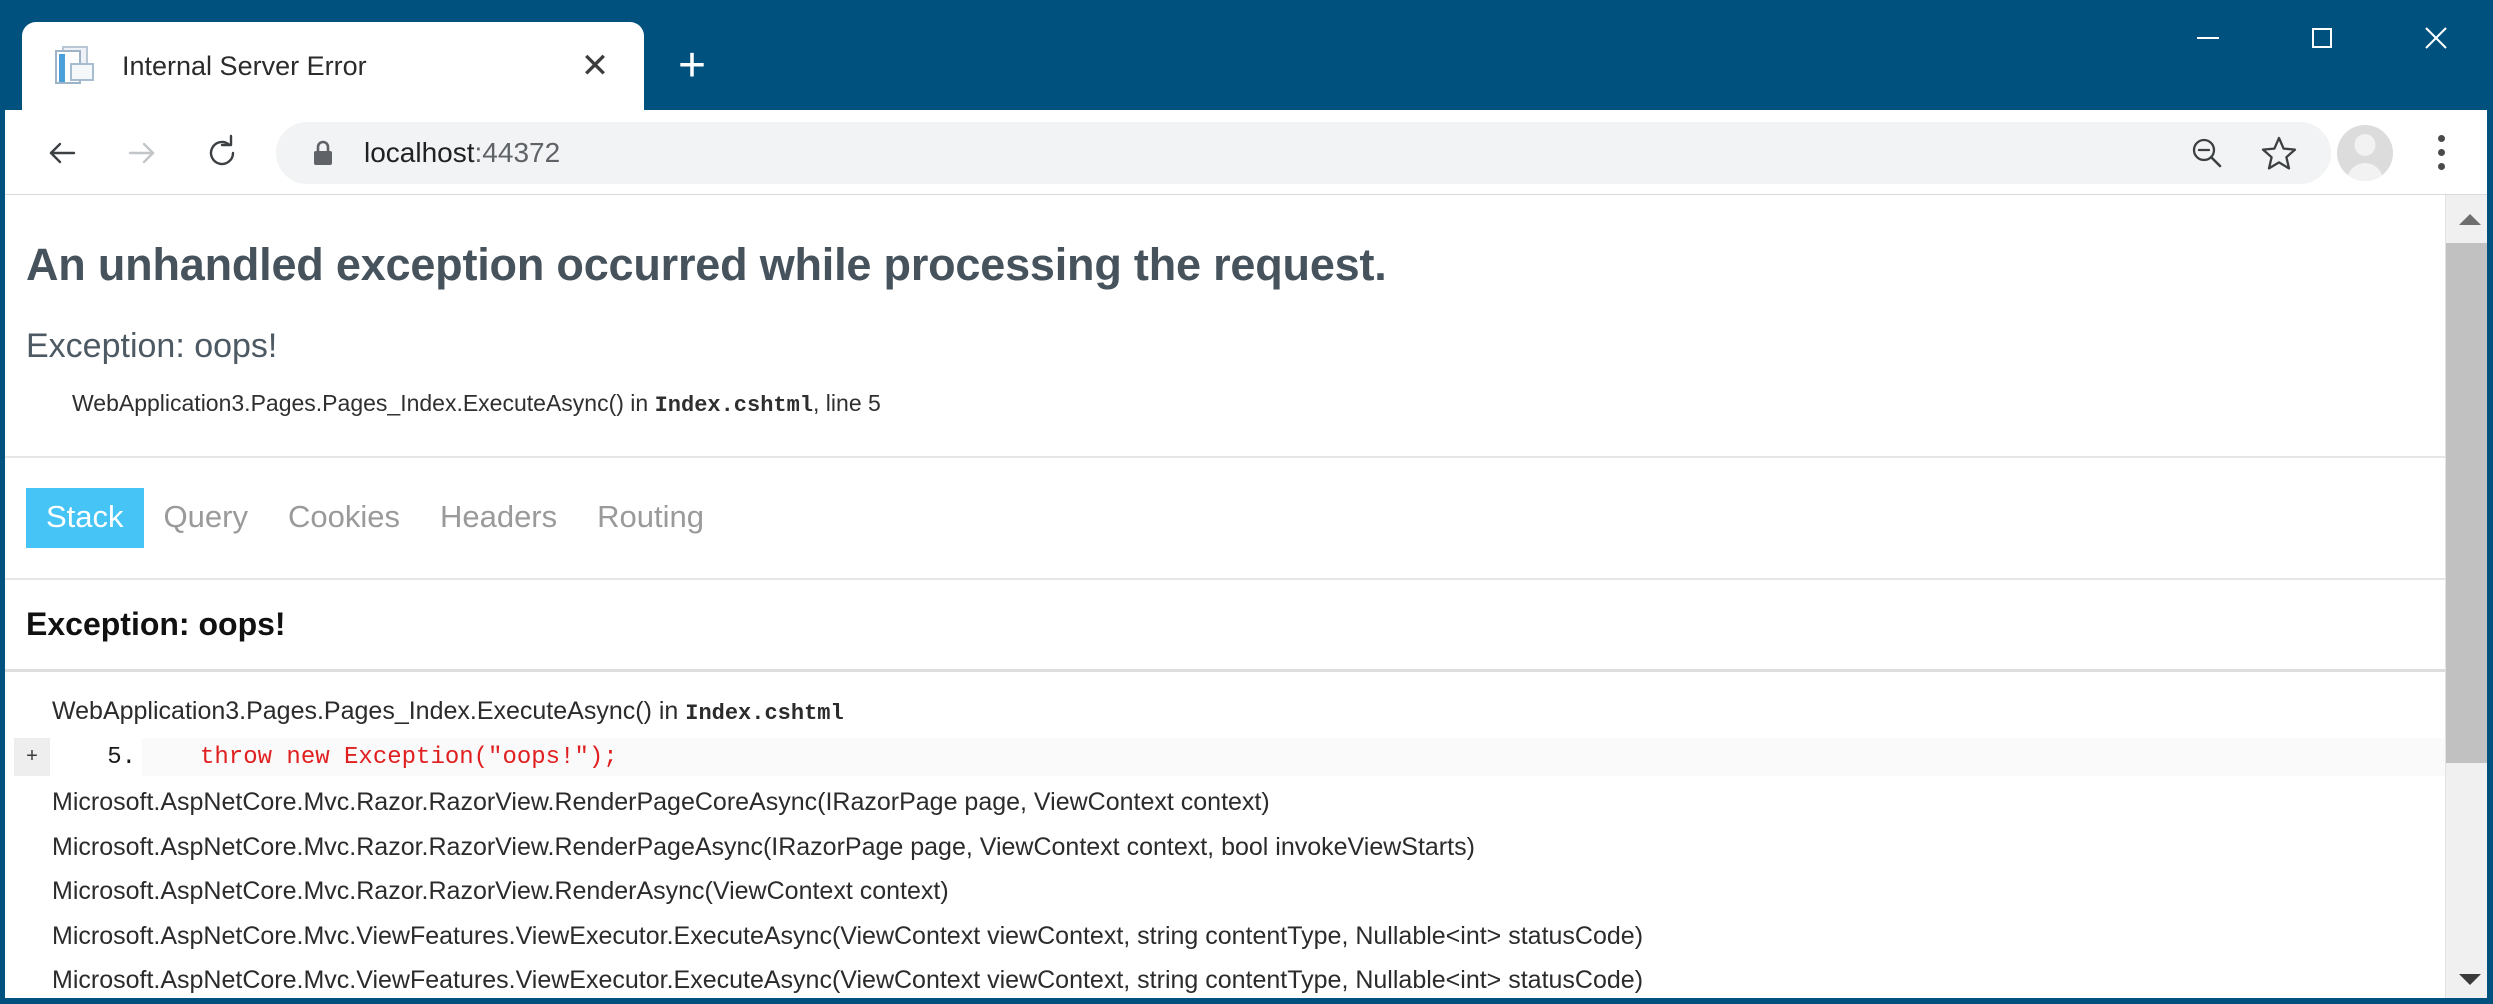  What do you see at coordinates (498, 518) in the screenshot?
I see `tab-headers: Headers` at bounding box center [498, 518].